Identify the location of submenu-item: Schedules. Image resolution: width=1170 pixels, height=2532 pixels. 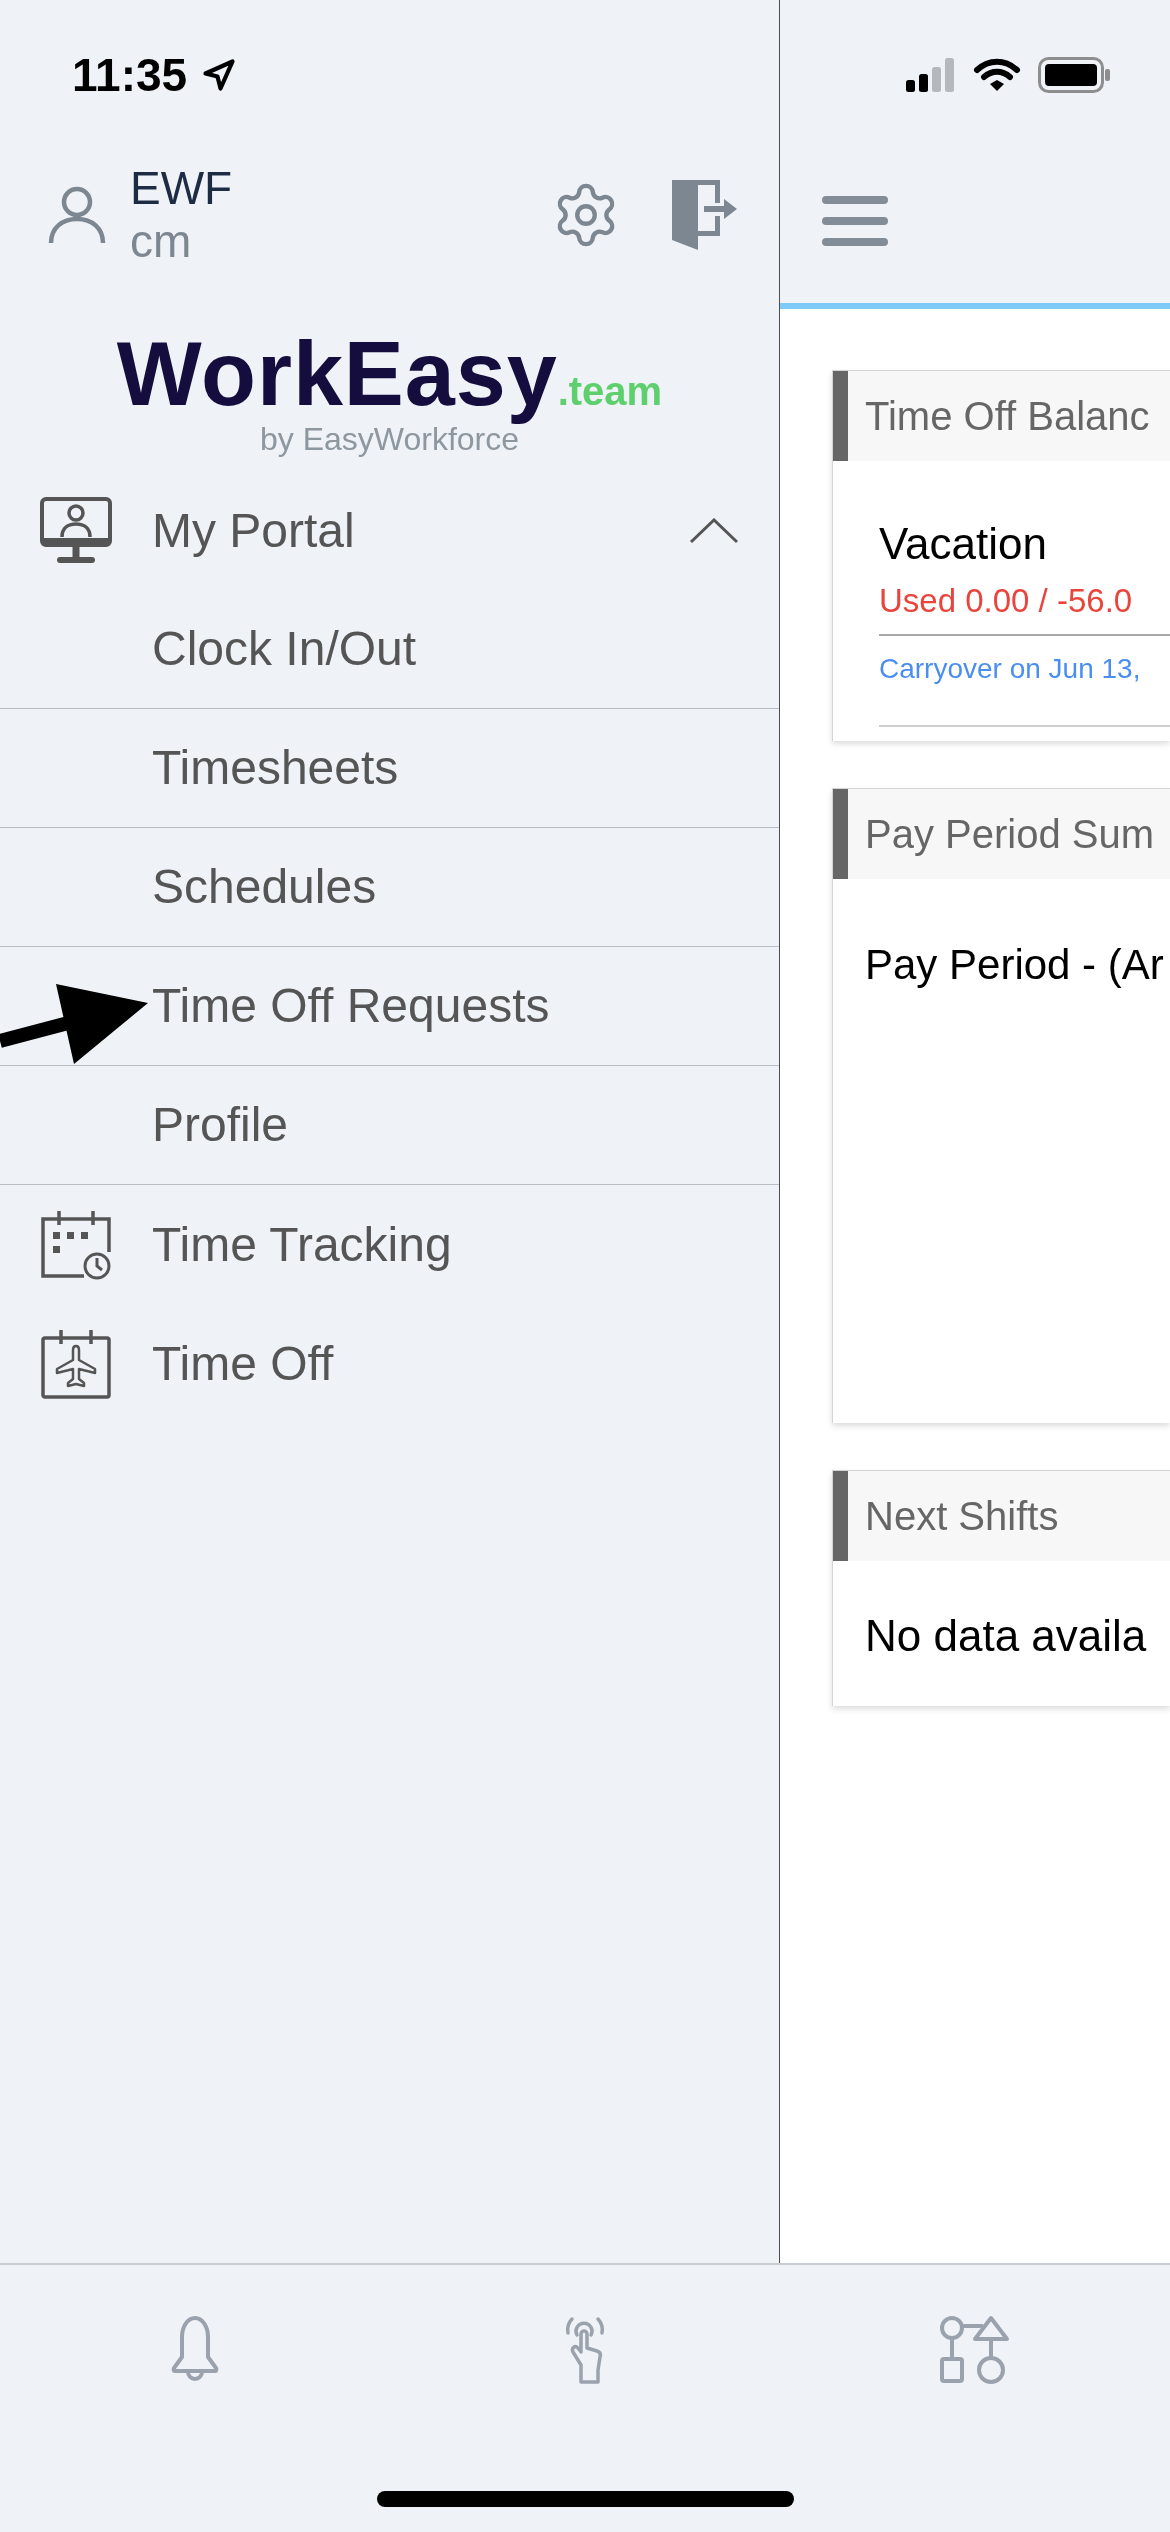
(264, 887).